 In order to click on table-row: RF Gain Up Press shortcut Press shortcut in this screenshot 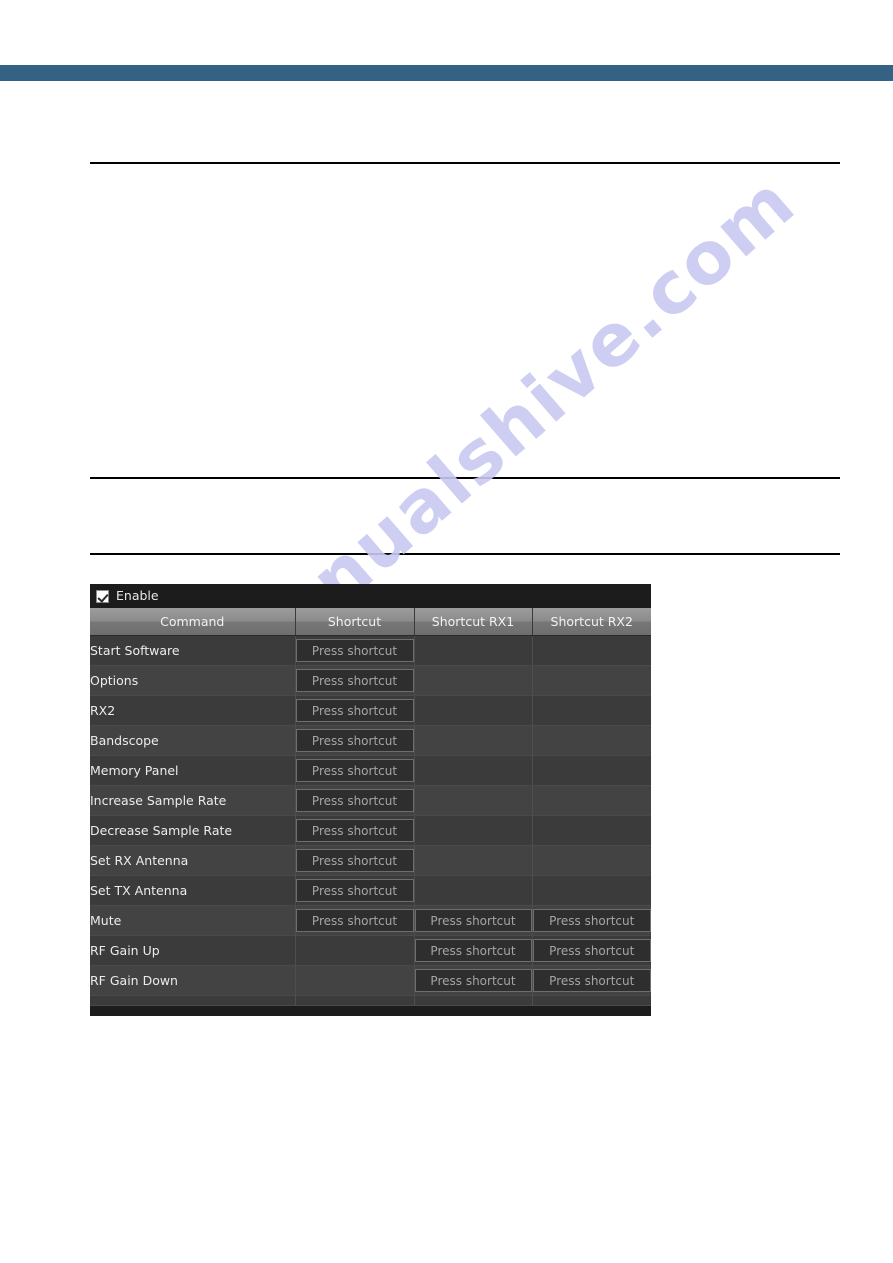, I will do `click(370, 950)`.